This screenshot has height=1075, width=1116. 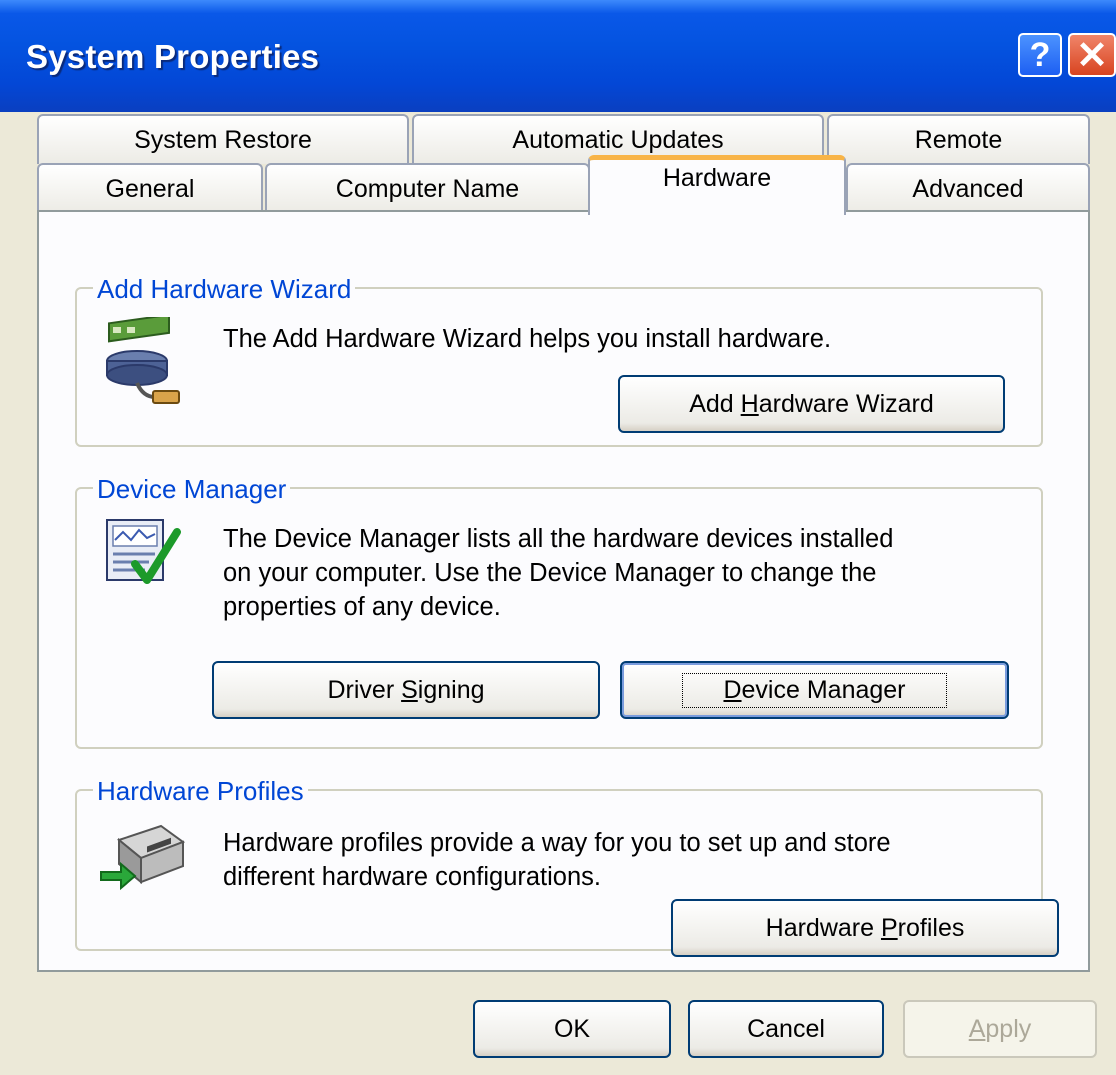 I want to click on tab-label: General, so click(x=150, y=188).